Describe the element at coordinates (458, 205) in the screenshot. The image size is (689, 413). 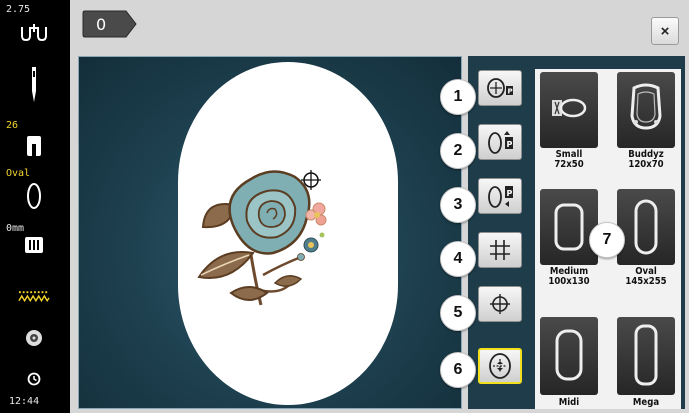
I see `callout-3: 3` at that location.